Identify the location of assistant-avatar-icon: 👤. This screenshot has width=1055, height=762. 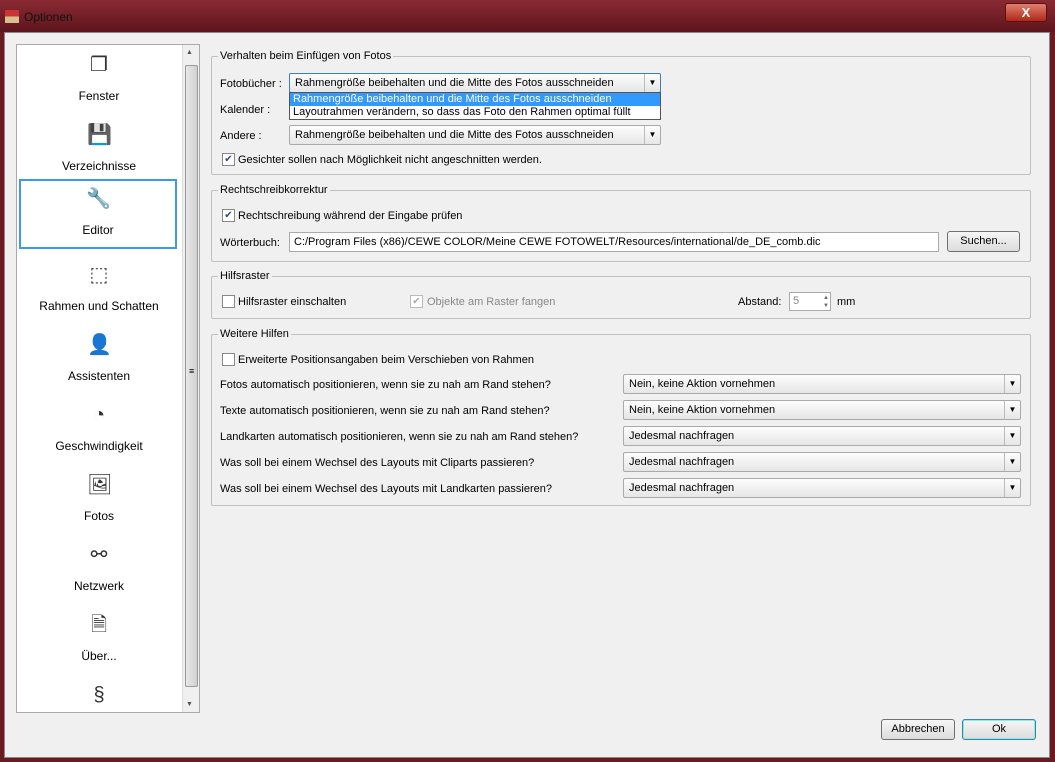
(99, 345).